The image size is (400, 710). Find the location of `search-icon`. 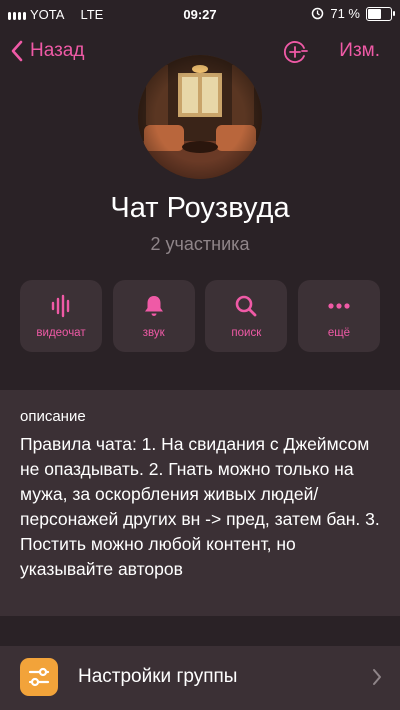

search-icon is located at coordinates (246, 306).